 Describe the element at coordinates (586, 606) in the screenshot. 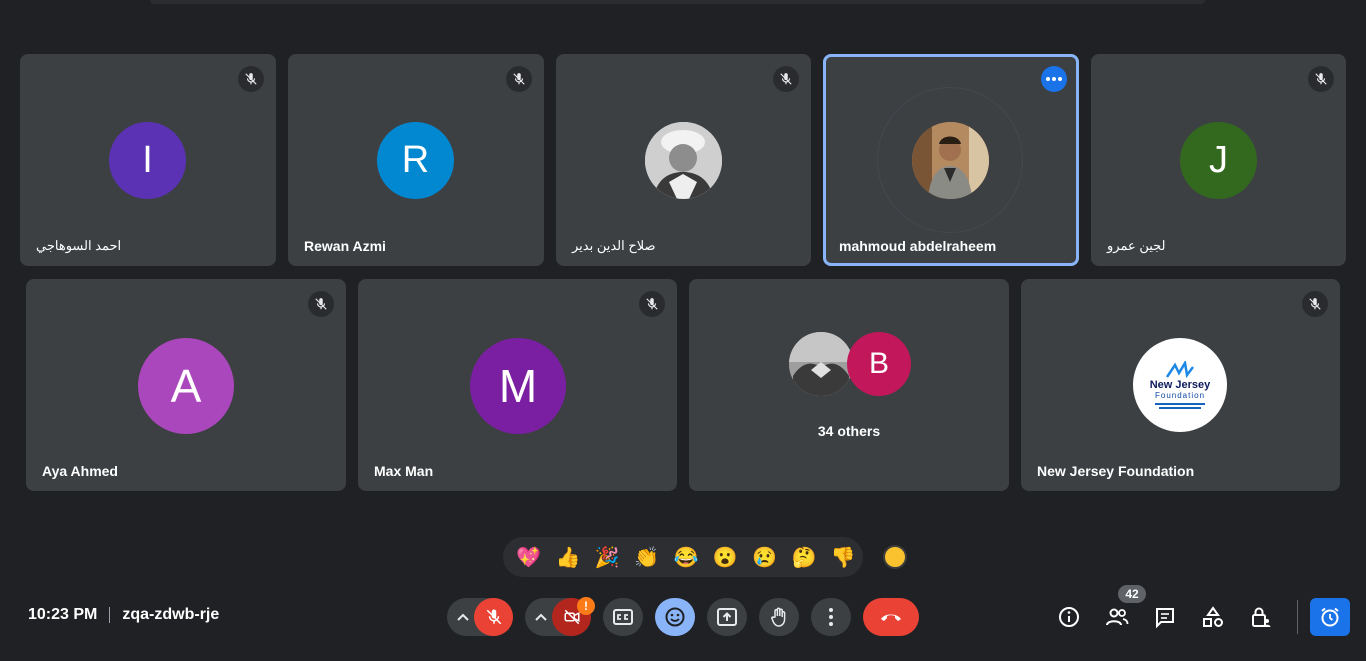

I see `camera-warning-badge: !` at that location.